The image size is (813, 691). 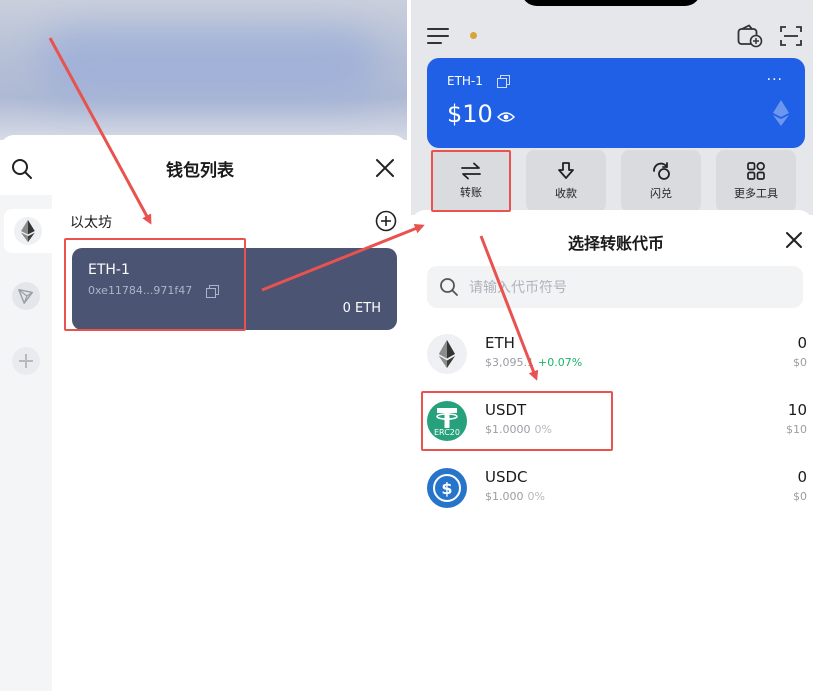 What do you see at coordinates (616, 103) in the screenshot?
I see `account-card: ETH-1 $10 ···` at bounding box center [616, 103].